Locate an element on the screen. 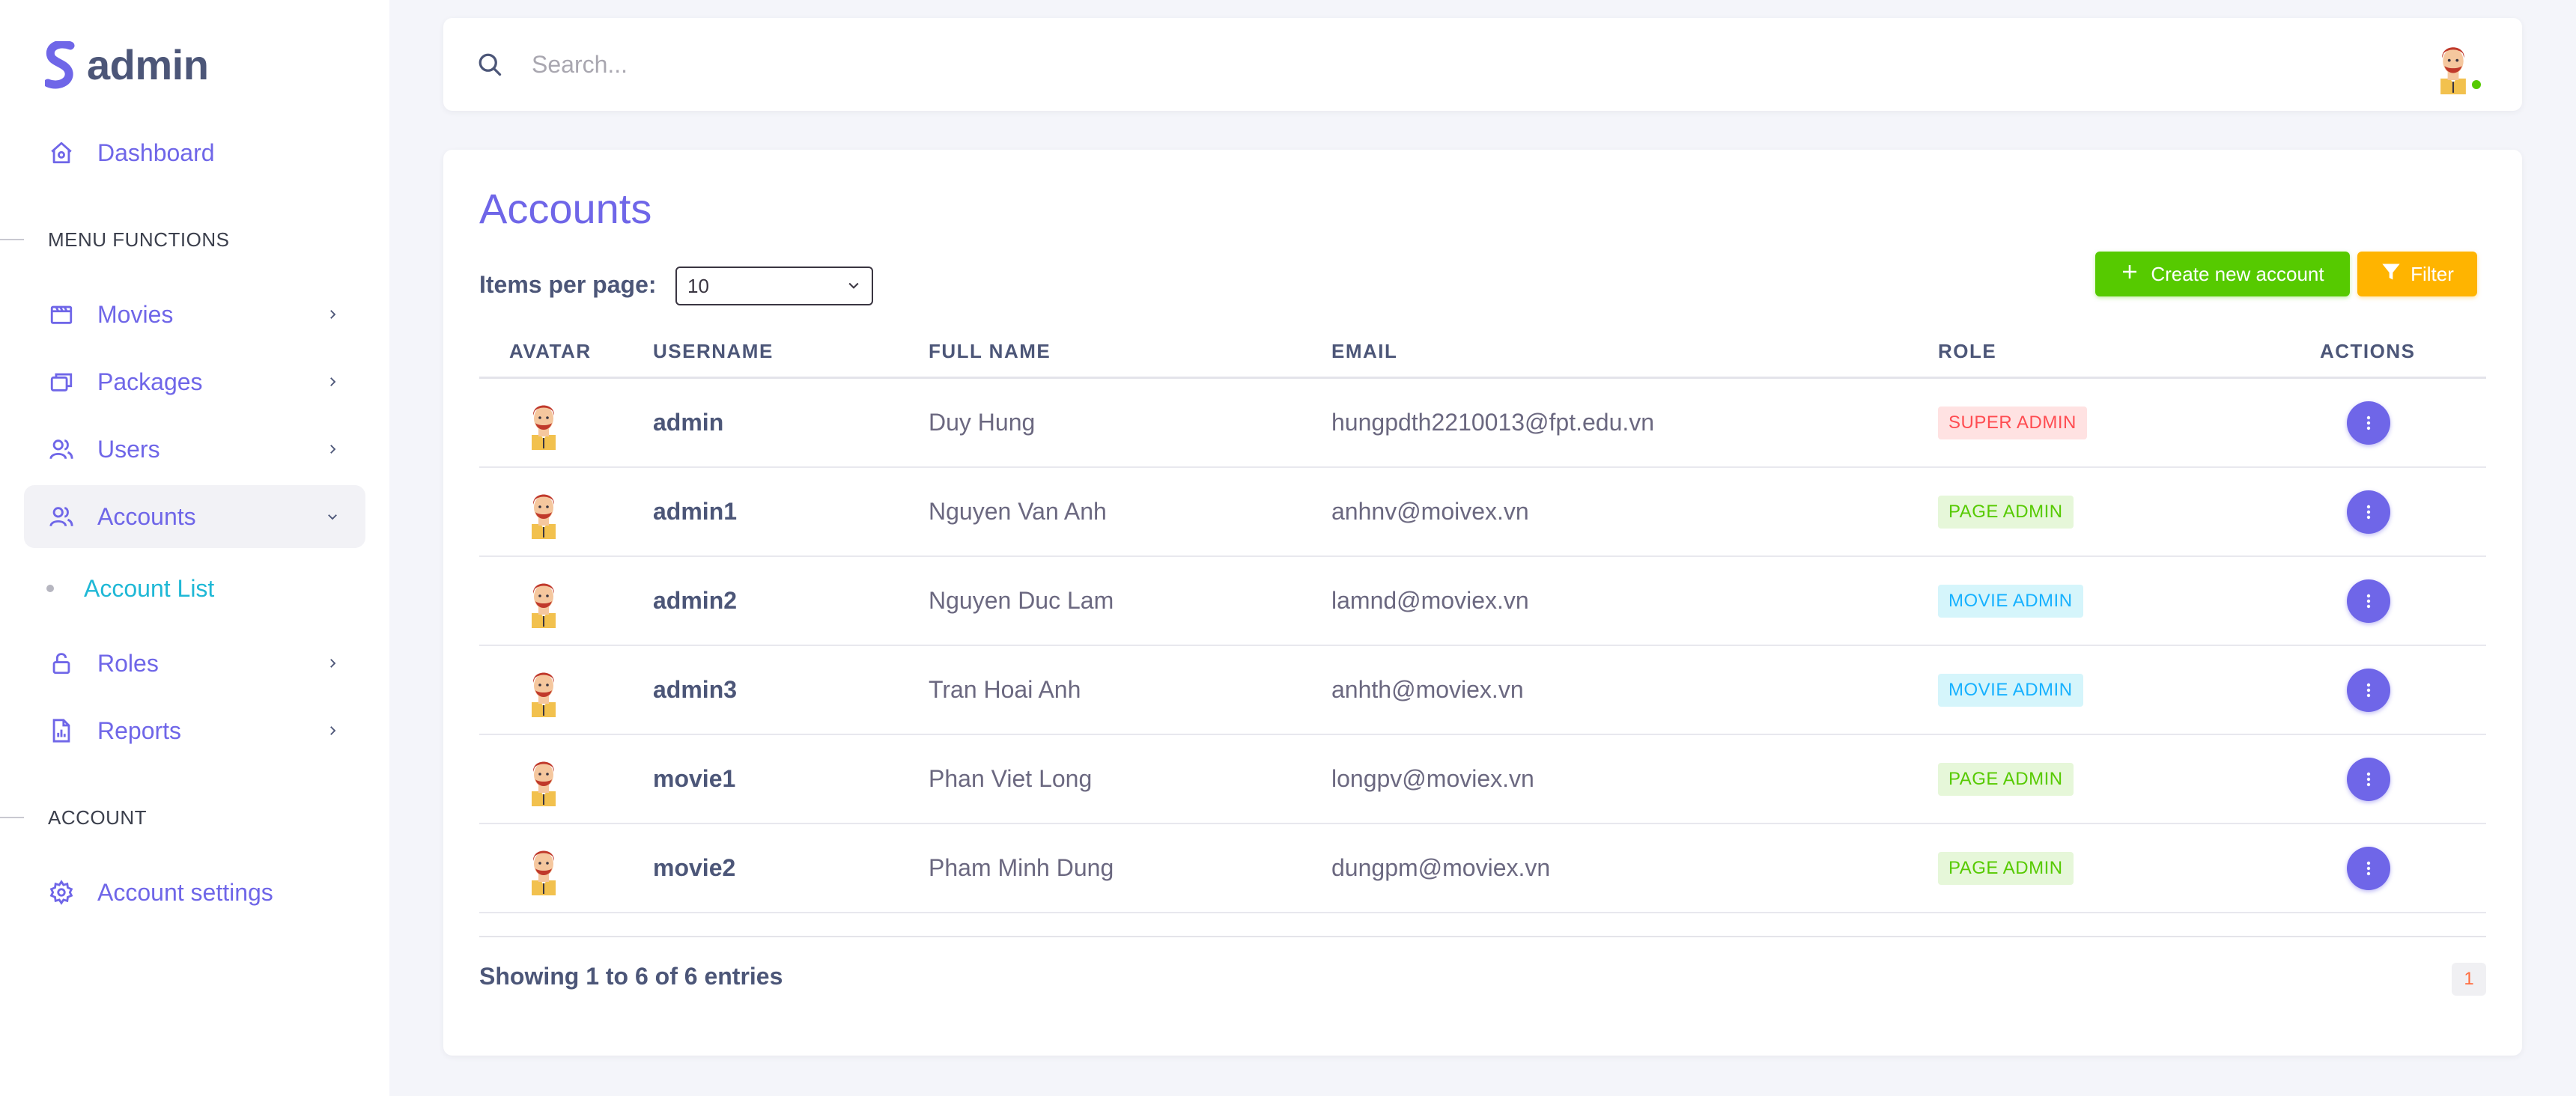  sidebar-item-packages: Packages is located at coordinates (194, 382).